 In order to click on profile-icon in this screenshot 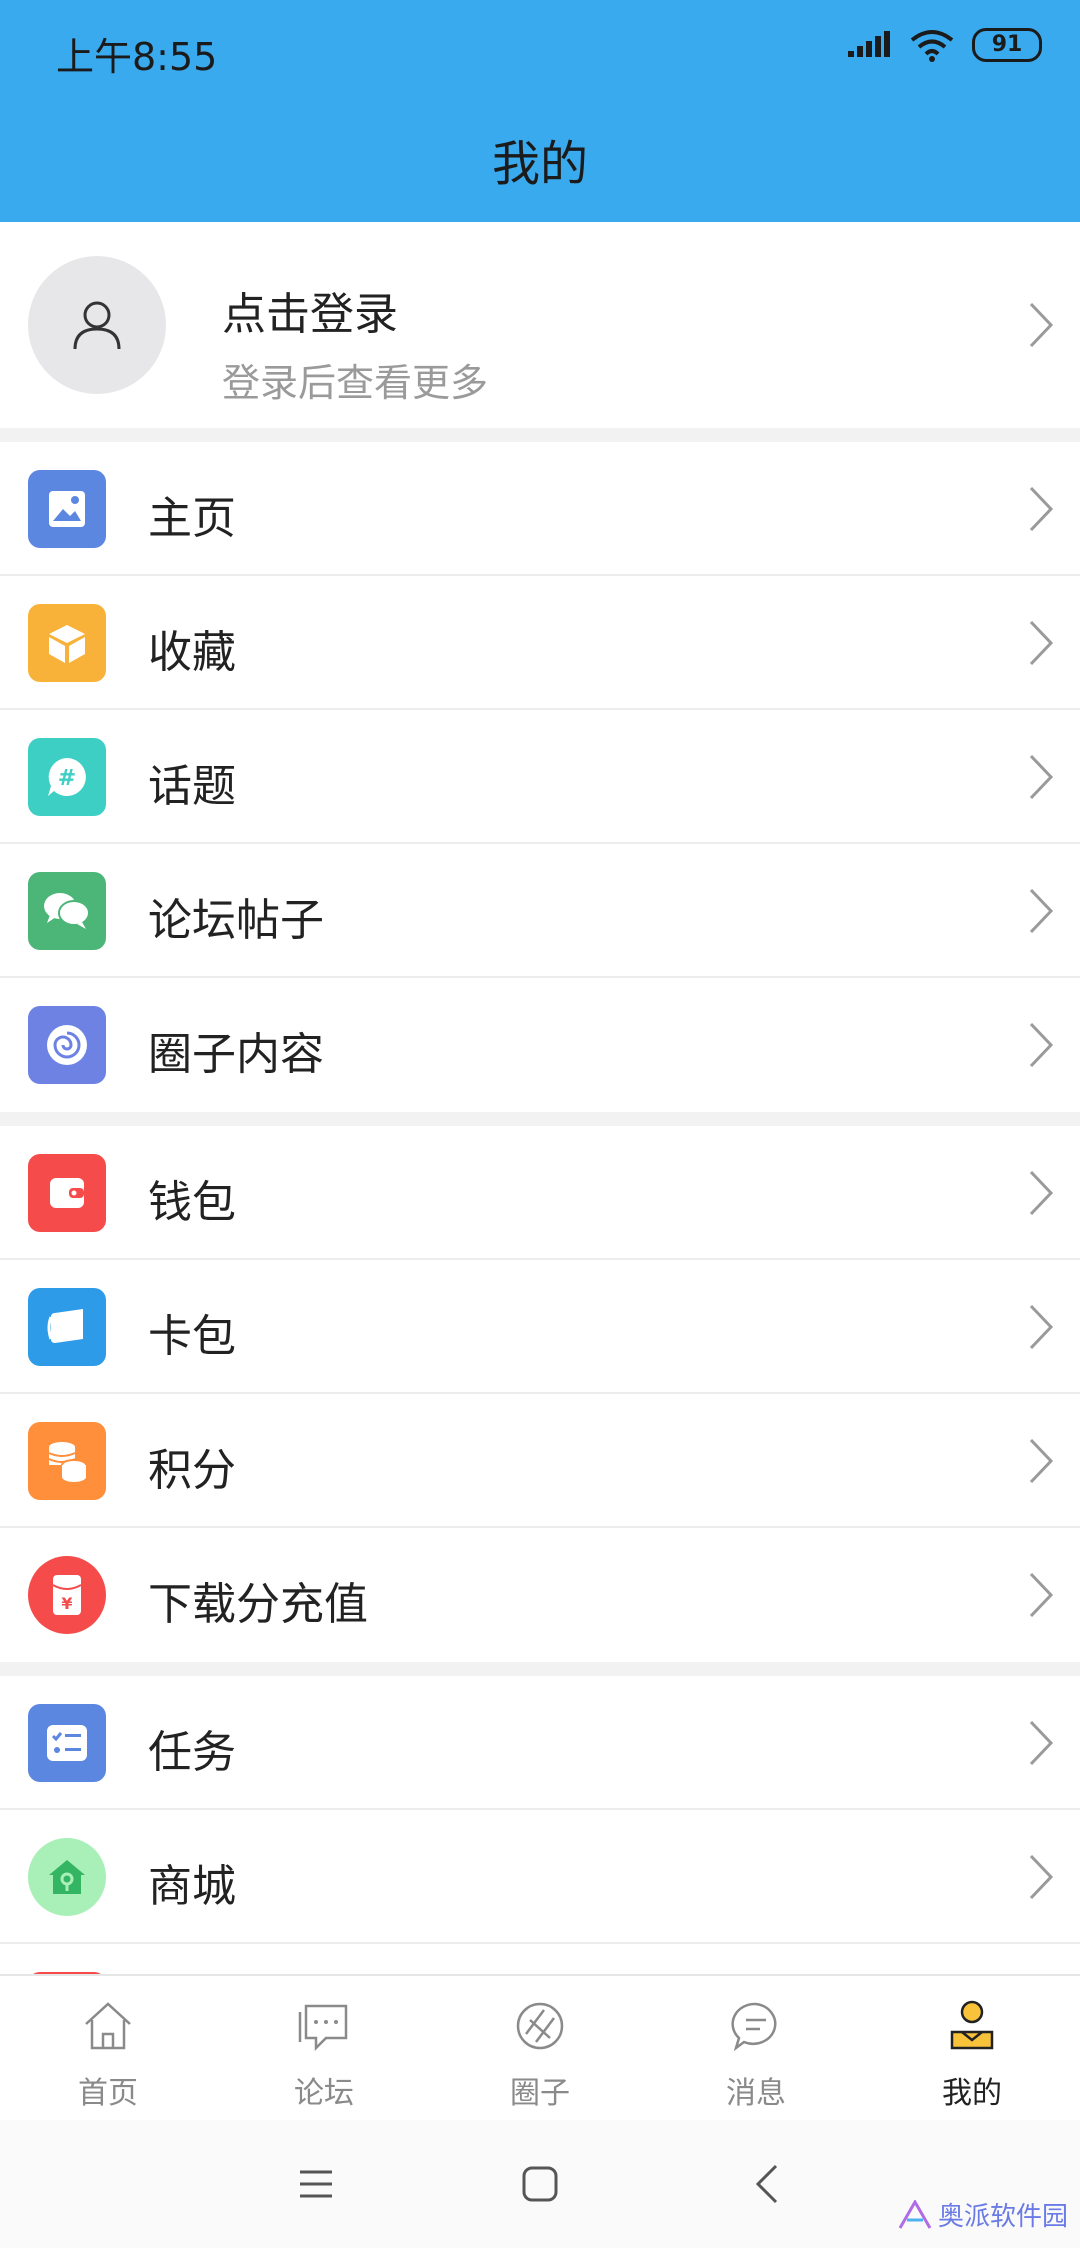, I will do `click(972, 2025)`.